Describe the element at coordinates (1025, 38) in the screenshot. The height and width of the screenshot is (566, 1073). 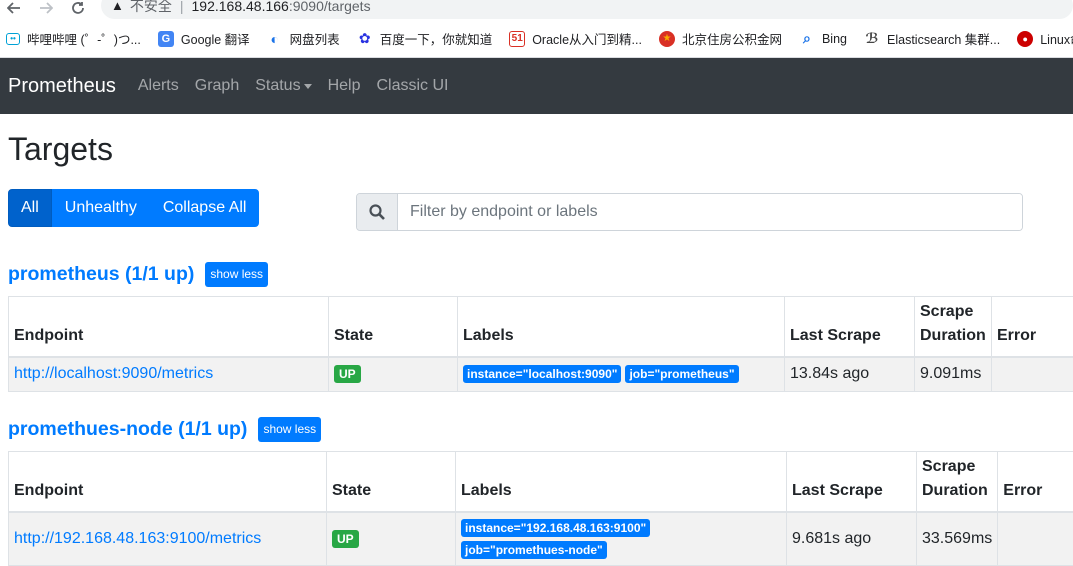
I see `redhat-icon: ●` at that location.